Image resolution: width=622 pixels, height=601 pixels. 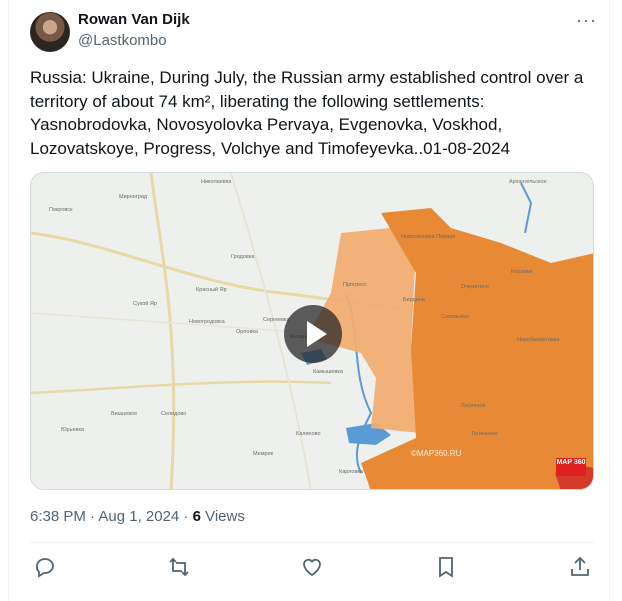 I want to click on timestamp: 6:38 PM · Aug 1, 2024 ·, so click(x=111, y=516).